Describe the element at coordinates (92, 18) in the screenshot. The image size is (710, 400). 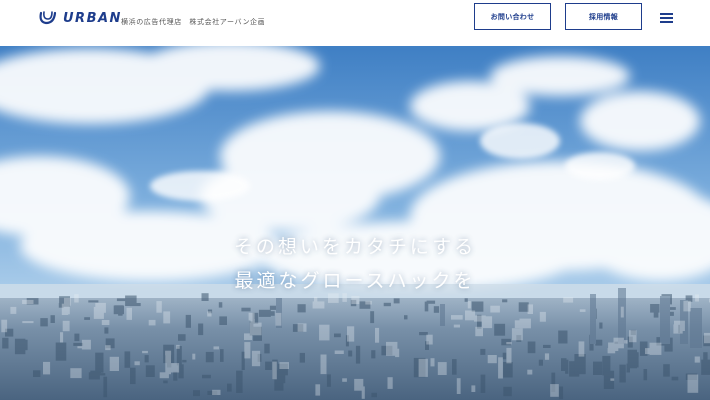
I see `logo-text: URBAN` at that location.